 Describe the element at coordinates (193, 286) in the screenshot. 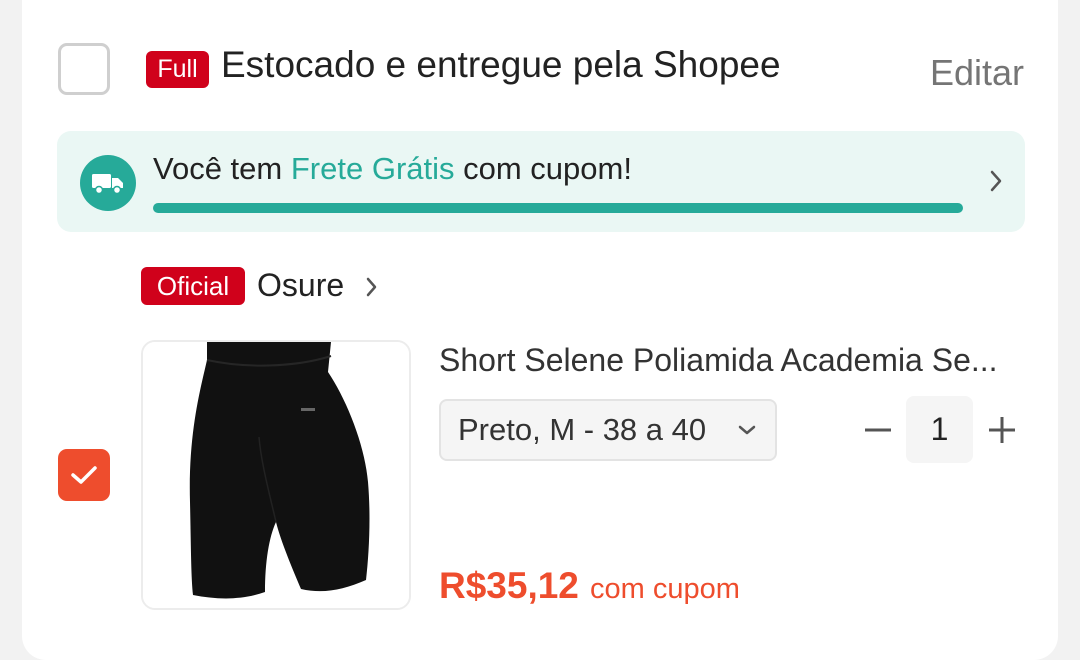

I see `official-store-badge: Oficial` at that location.